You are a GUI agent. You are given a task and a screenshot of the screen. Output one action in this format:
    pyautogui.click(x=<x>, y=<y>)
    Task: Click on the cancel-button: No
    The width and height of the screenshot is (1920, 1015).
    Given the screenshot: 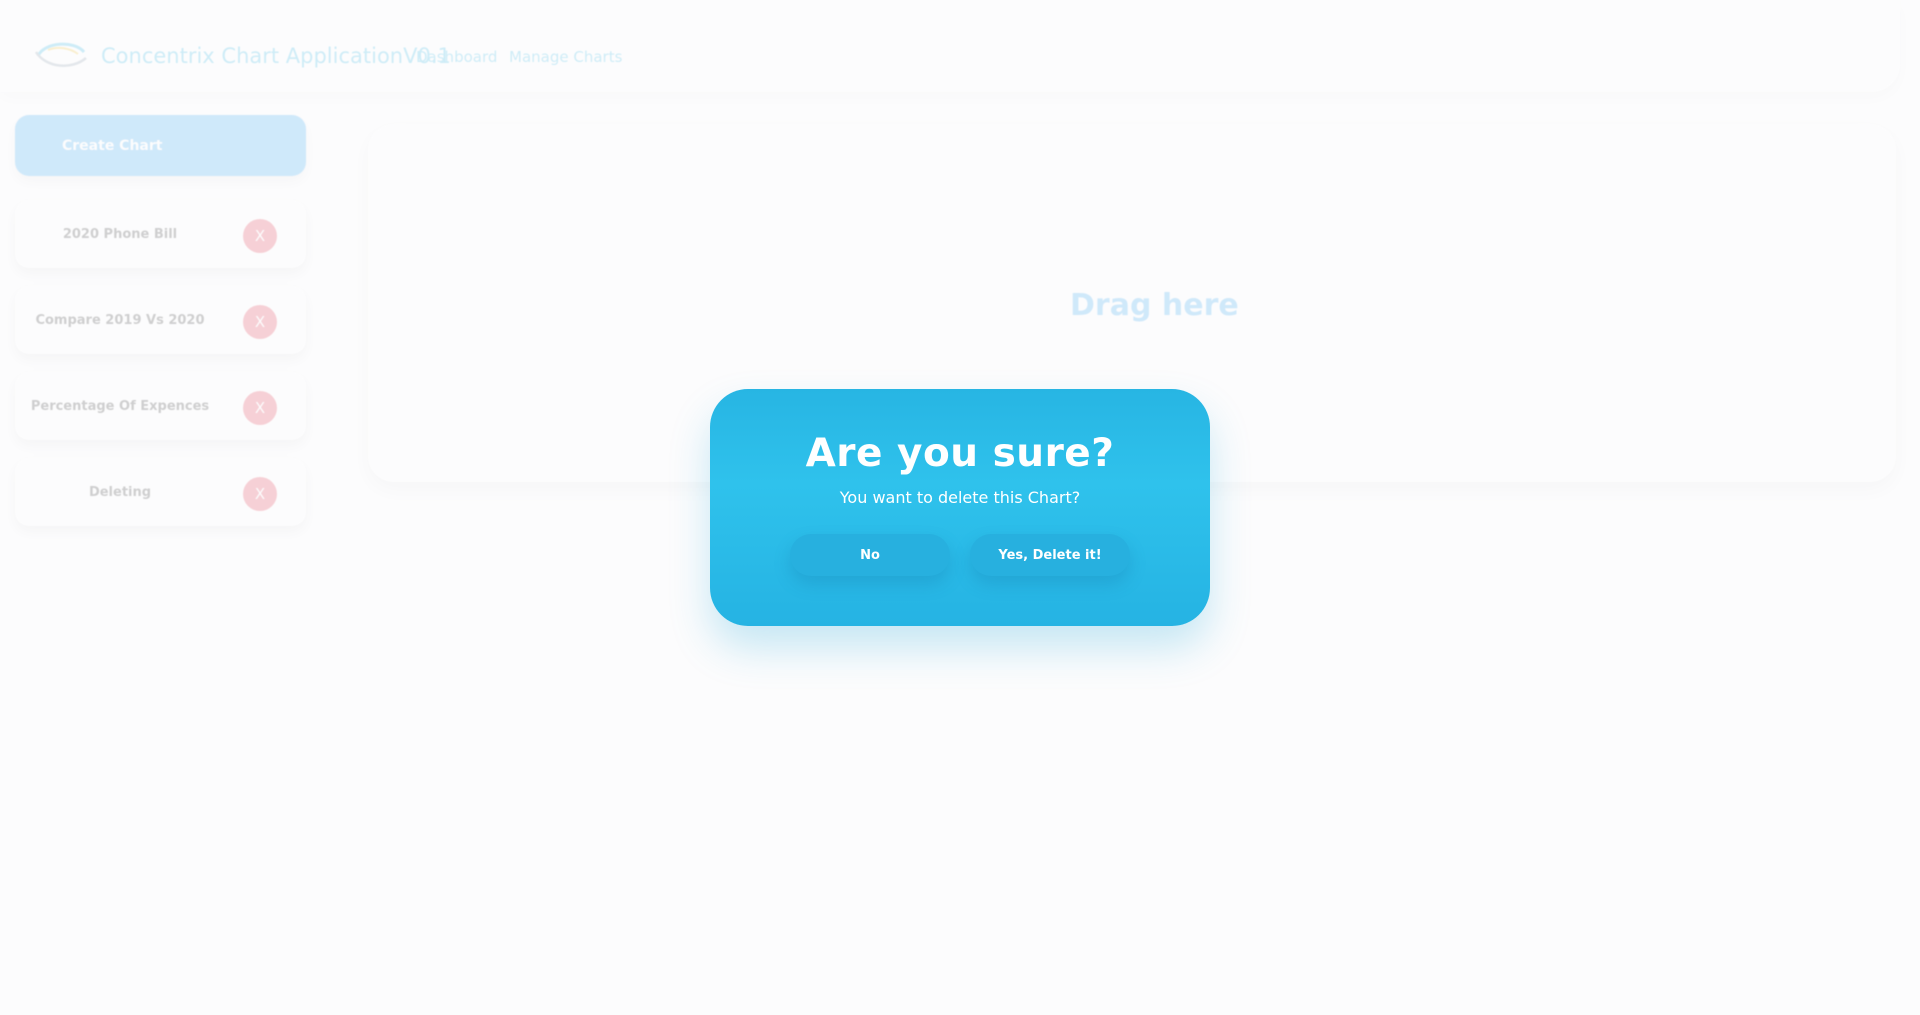 What is the action you would take?
    pyautogui.click(x=870, y=555)
    